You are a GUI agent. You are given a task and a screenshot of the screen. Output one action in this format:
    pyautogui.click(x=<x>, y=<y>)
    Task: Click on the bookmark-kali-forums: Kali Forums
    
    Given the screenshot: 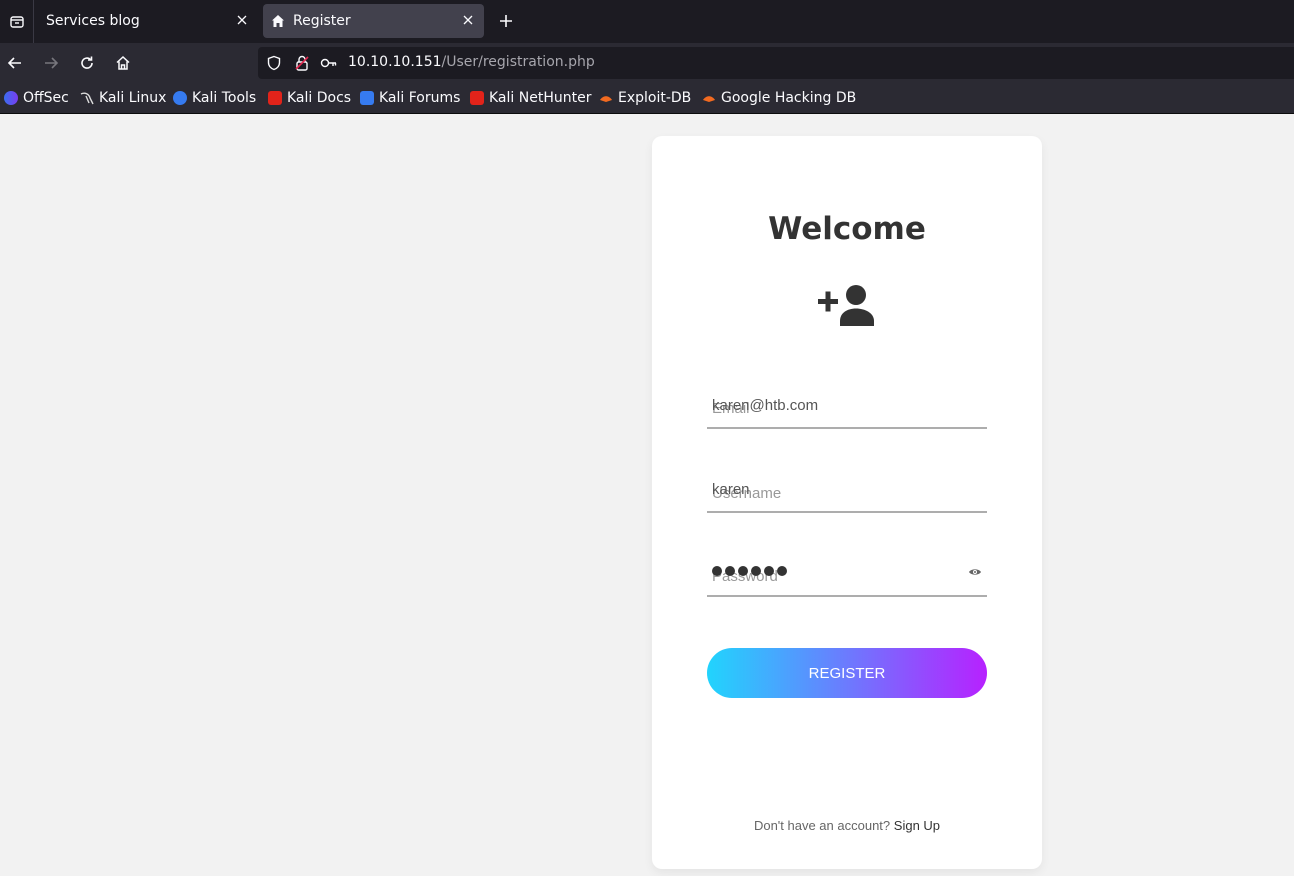 What is the action you would take?
    pyautogui.click(x=410, y=98)
    